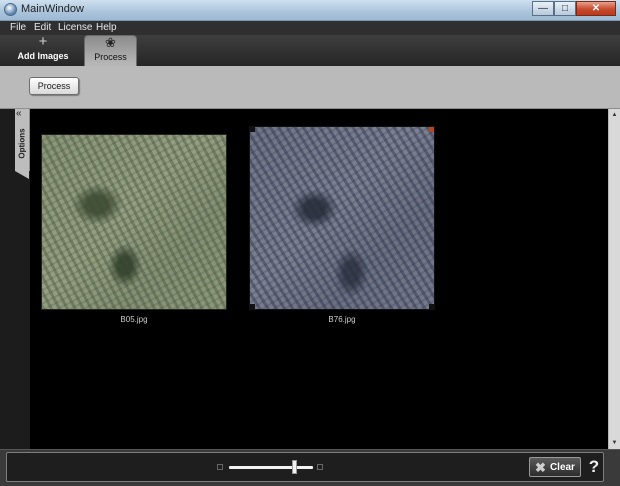 This screenshot has height=486, width=620. I want to click on menu-edit: Edit, so click(42, 27).